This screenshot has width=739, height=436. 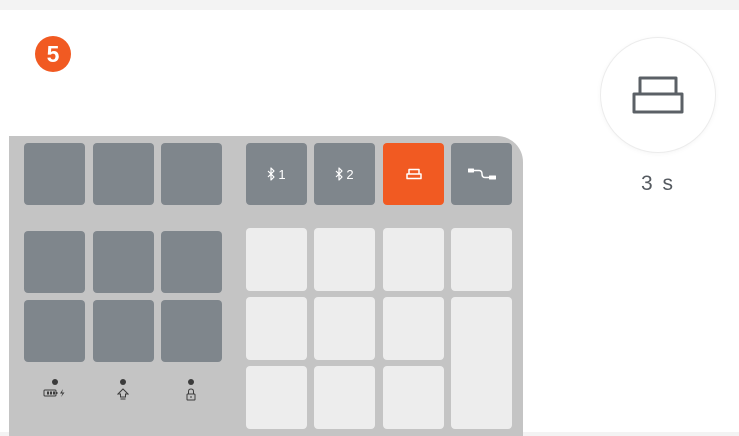 I want to click on easy-switch-key-label: 1, so click(x=282, y=174).